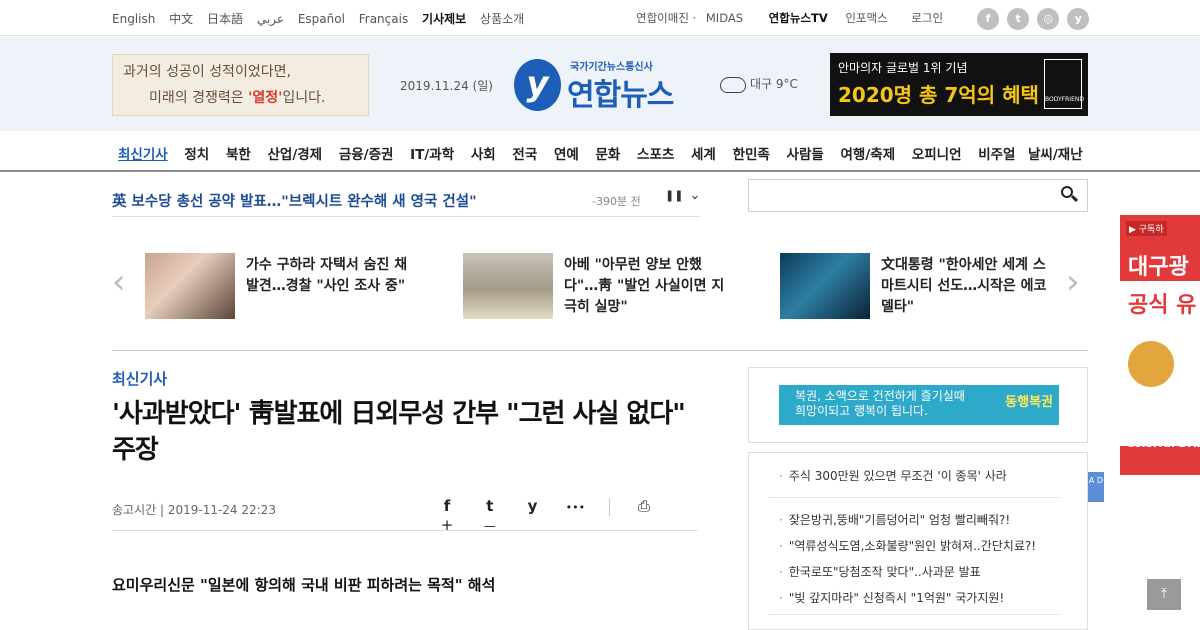 Image resolution: width=1200 pixels, height=630 pixels. What do you see at coordinates (805, 155) in the screenshot?
I see `nav-item-people: 사람들` at bounding box center [805, 155].